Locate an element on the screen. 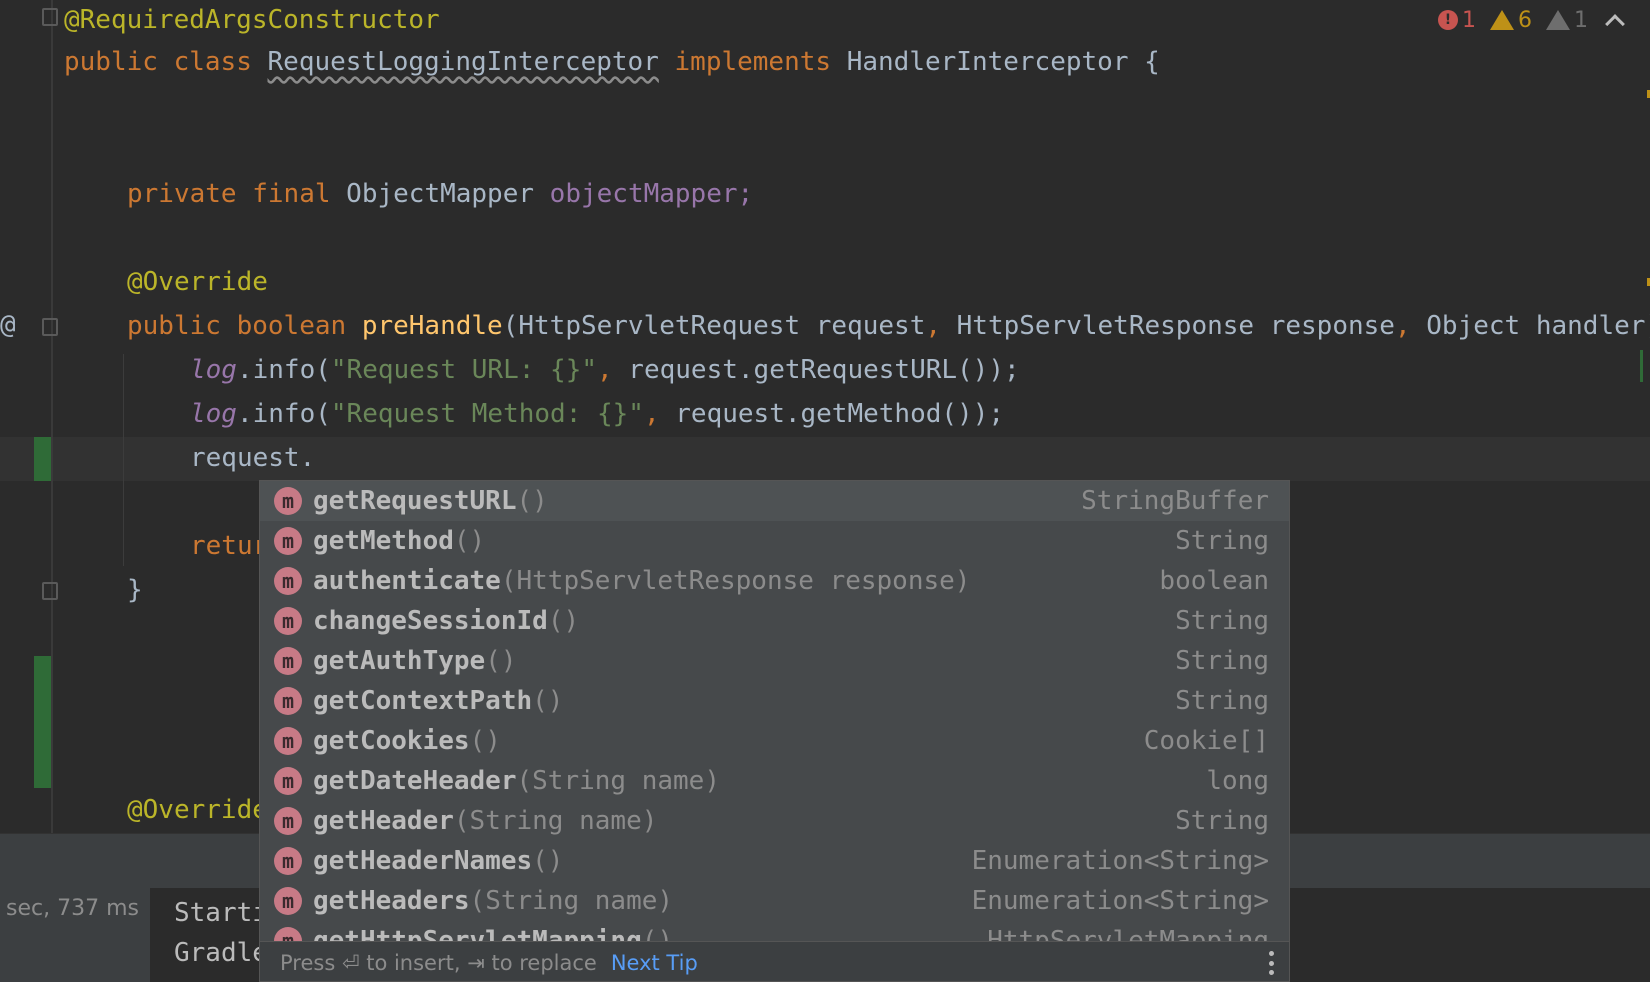  weak-warnings-count: 1 is located at coordinates (1581, 20).